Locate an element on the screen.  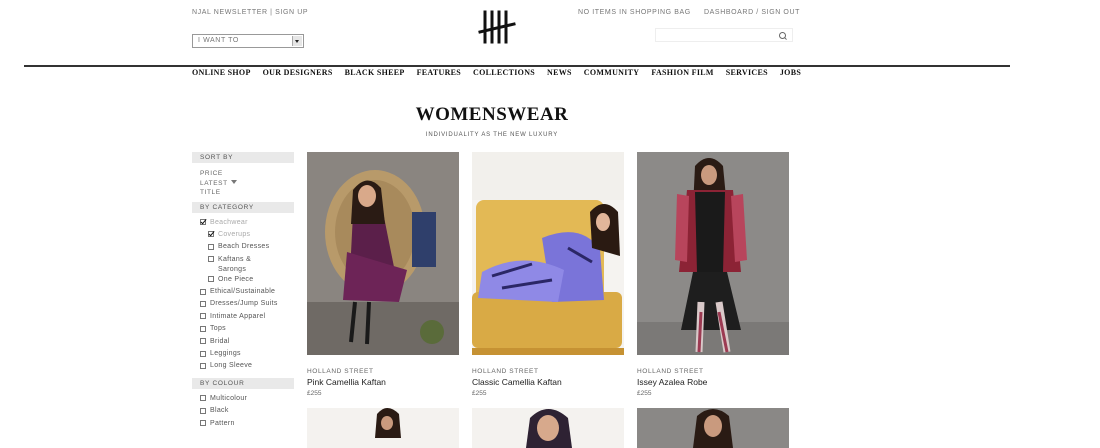
category-filter: Beach Dresses is located at coordinates (247, 248).